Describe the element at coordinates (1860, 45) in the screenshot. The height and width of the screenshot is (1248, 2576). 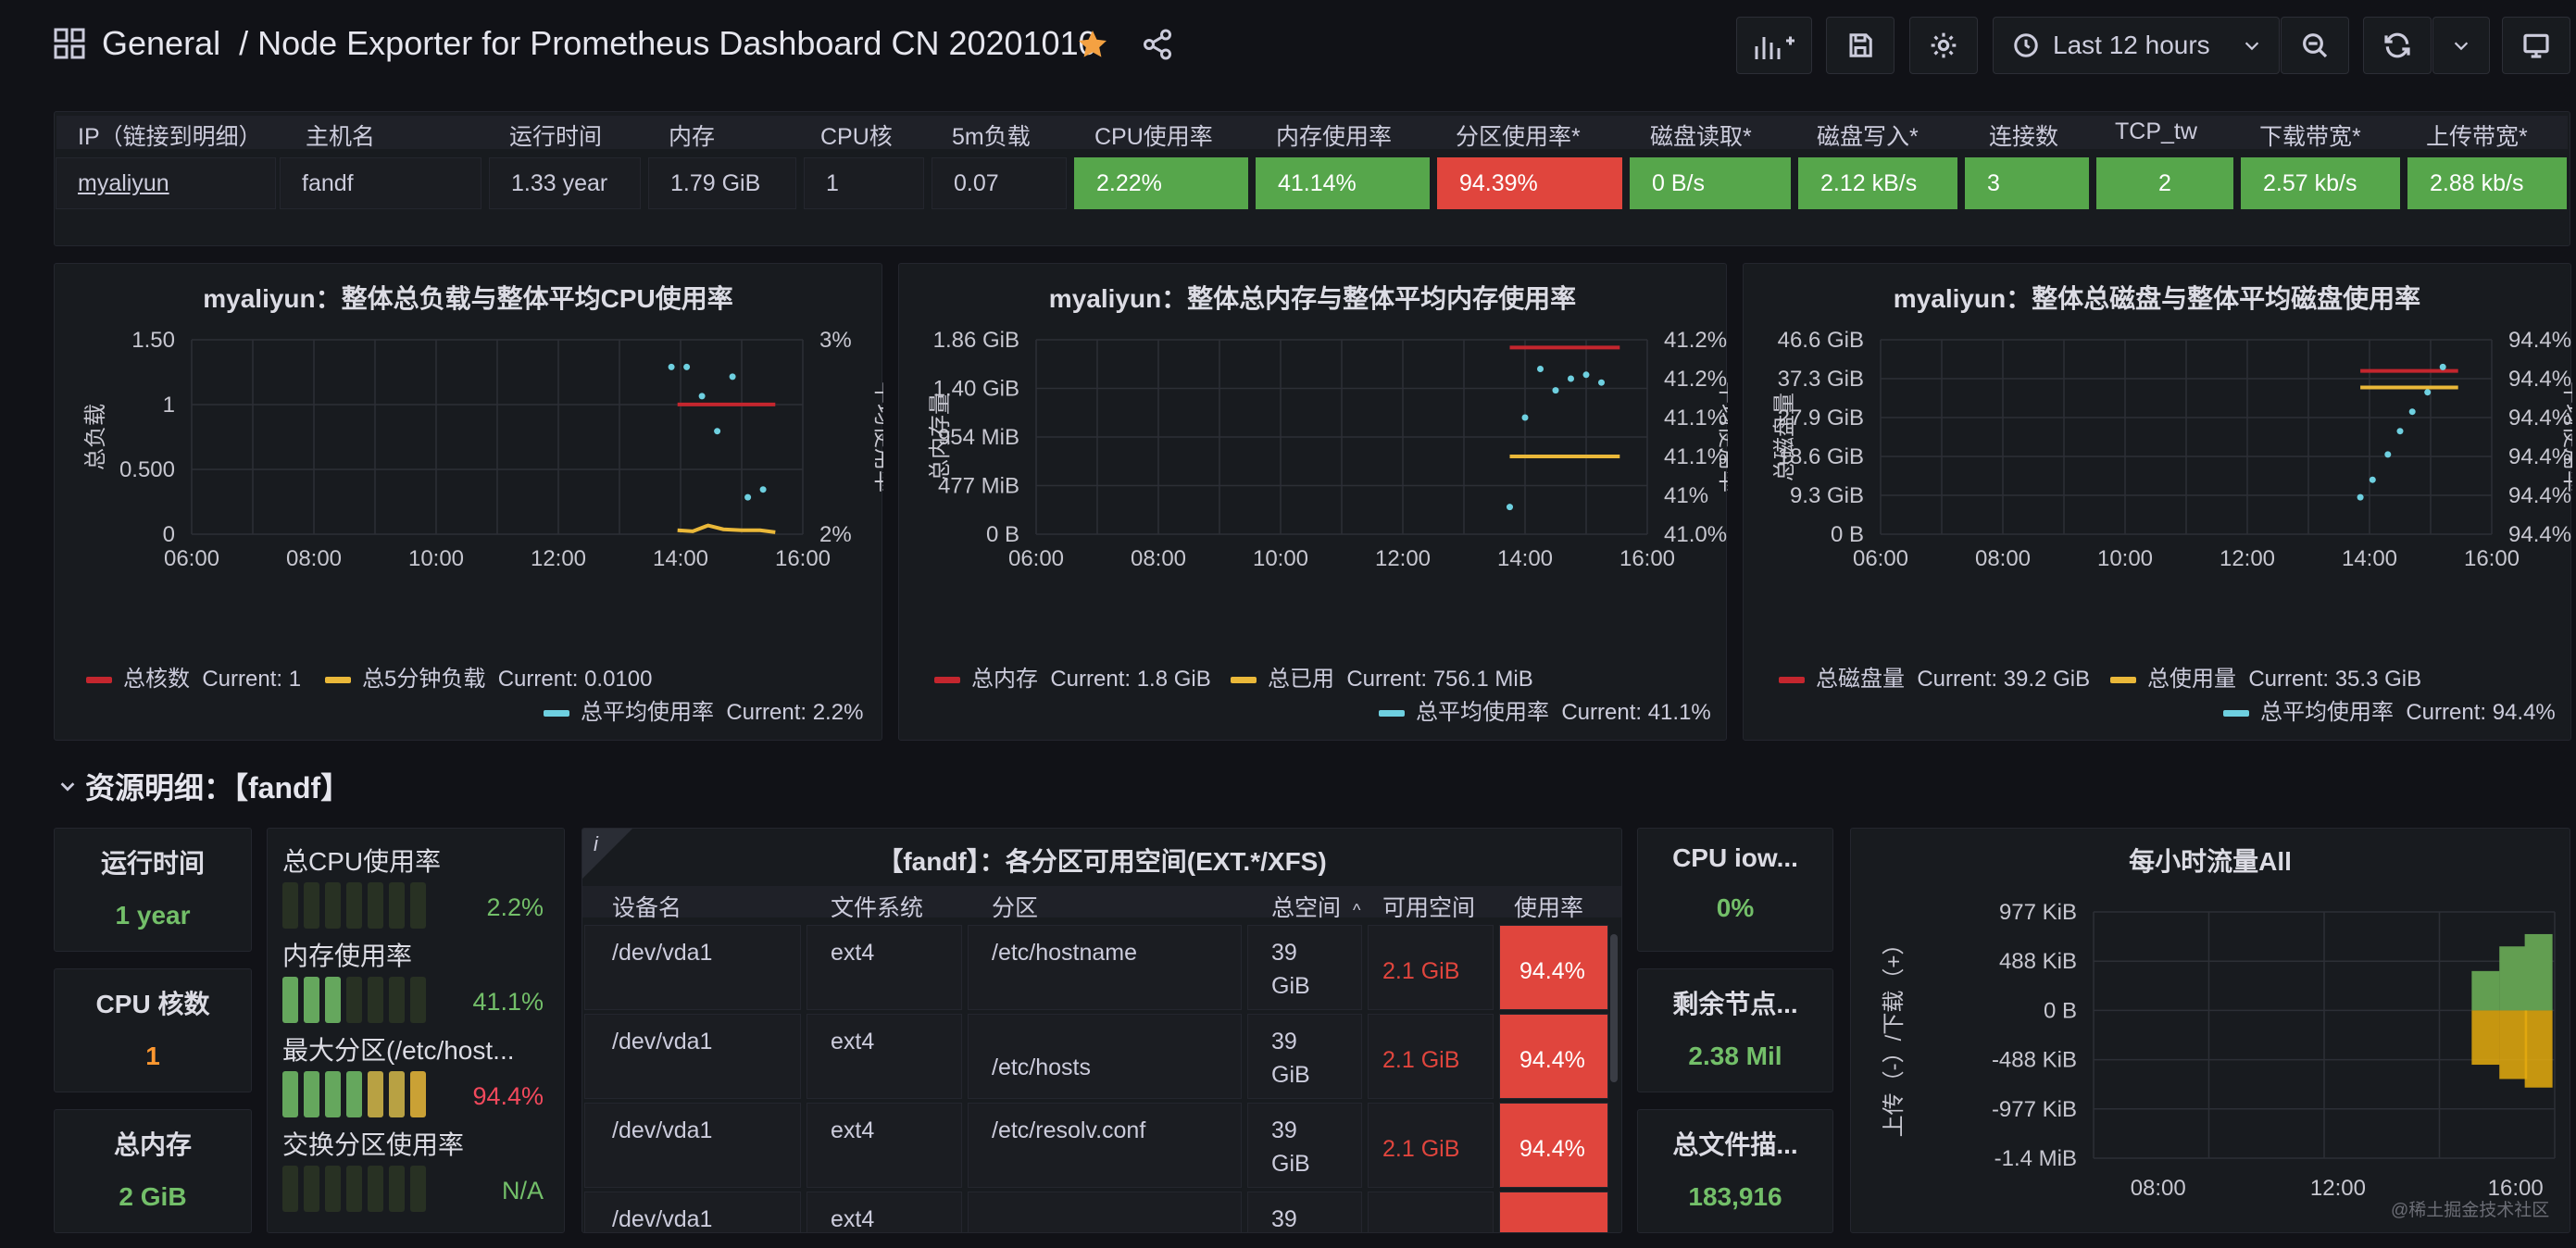
I see `save-dashboard-button` at that location.